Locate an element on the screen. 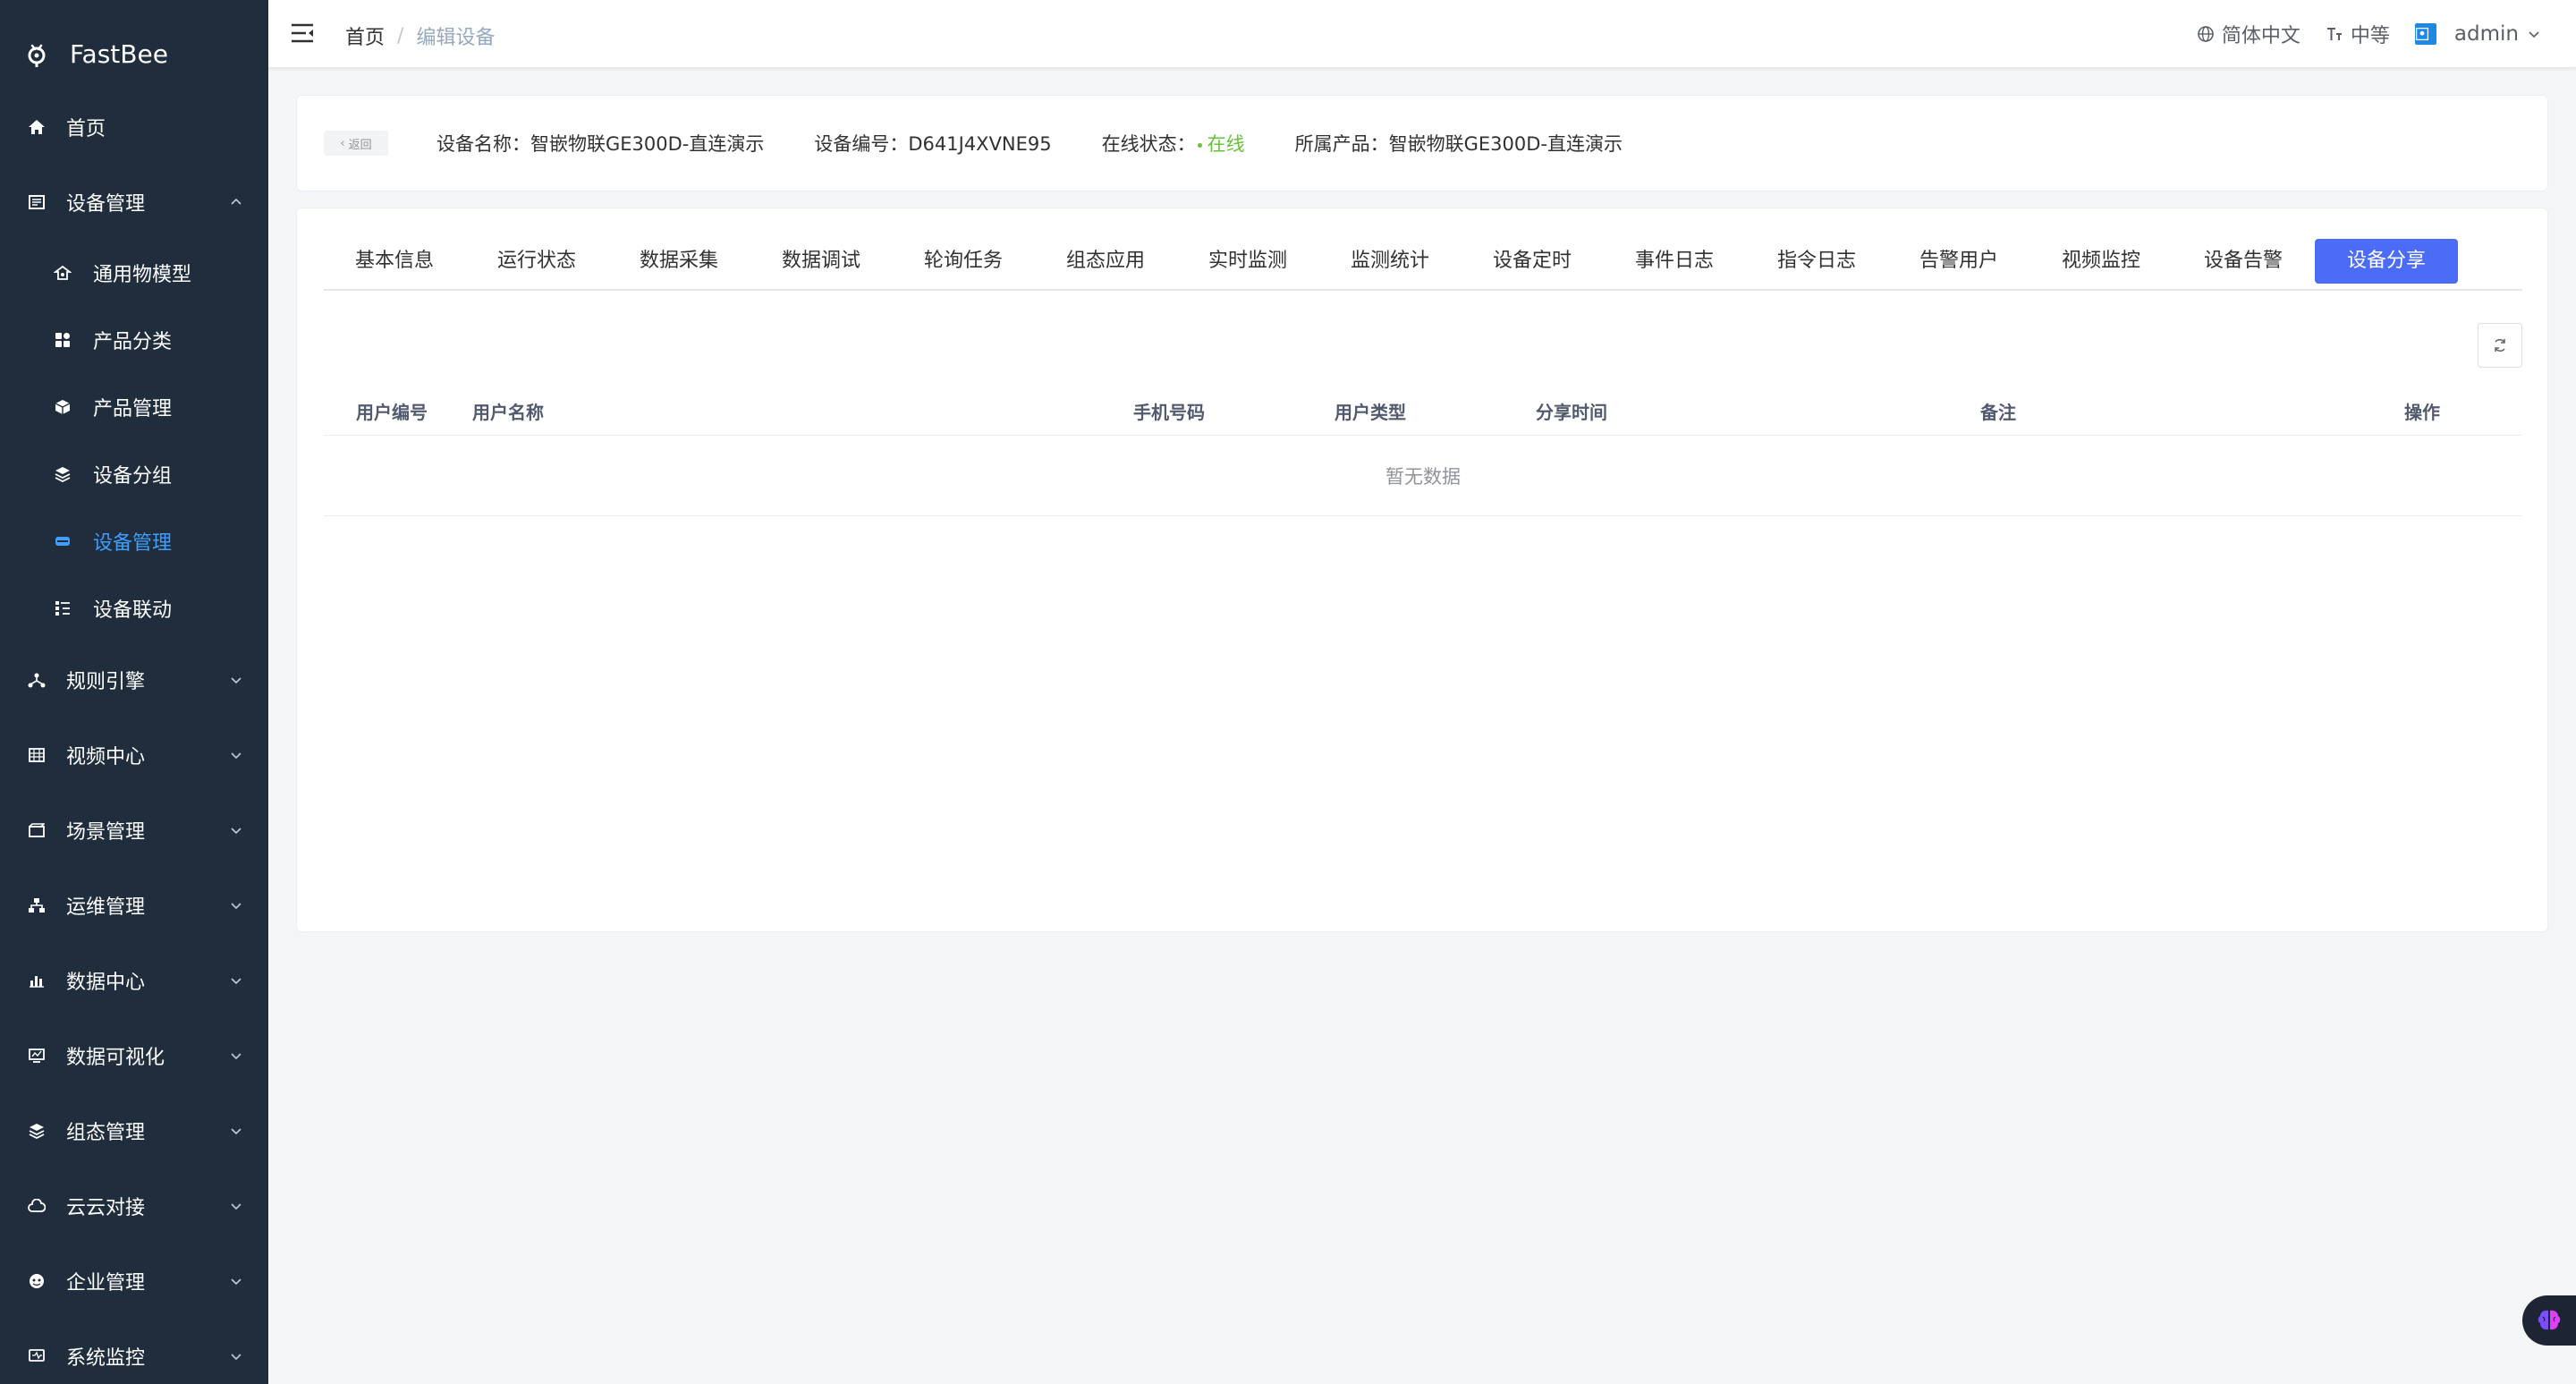 Image resolution: width=2576 pixels, height=1384 pixels. assistant-bubble is located at coordinates (2549, 1320).